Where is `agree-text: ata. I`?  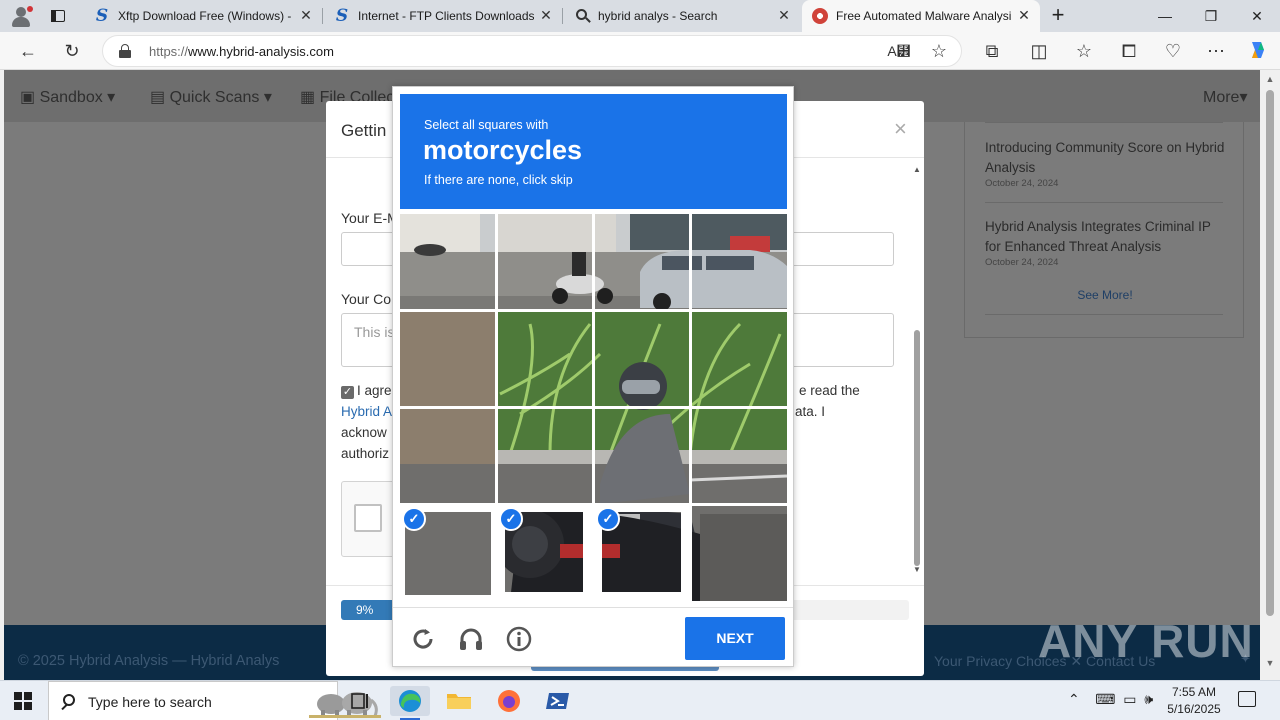
agree-text: ata. I is located at coordinates (810, 411).